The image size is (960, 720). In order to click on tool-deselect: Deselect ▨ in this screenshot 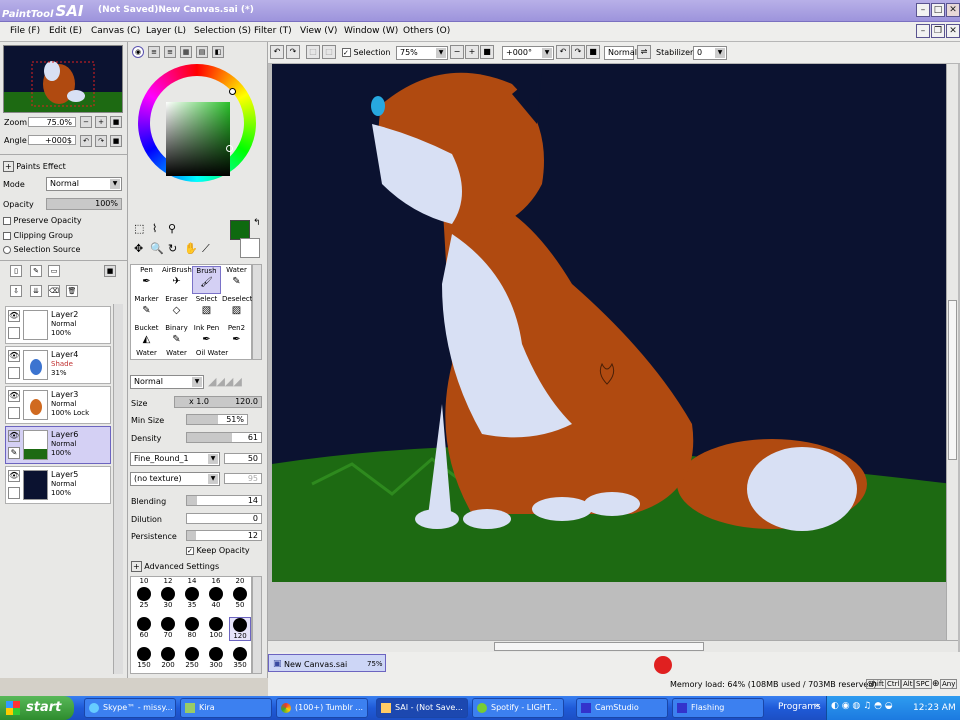, I will do `click(237, 309)`.